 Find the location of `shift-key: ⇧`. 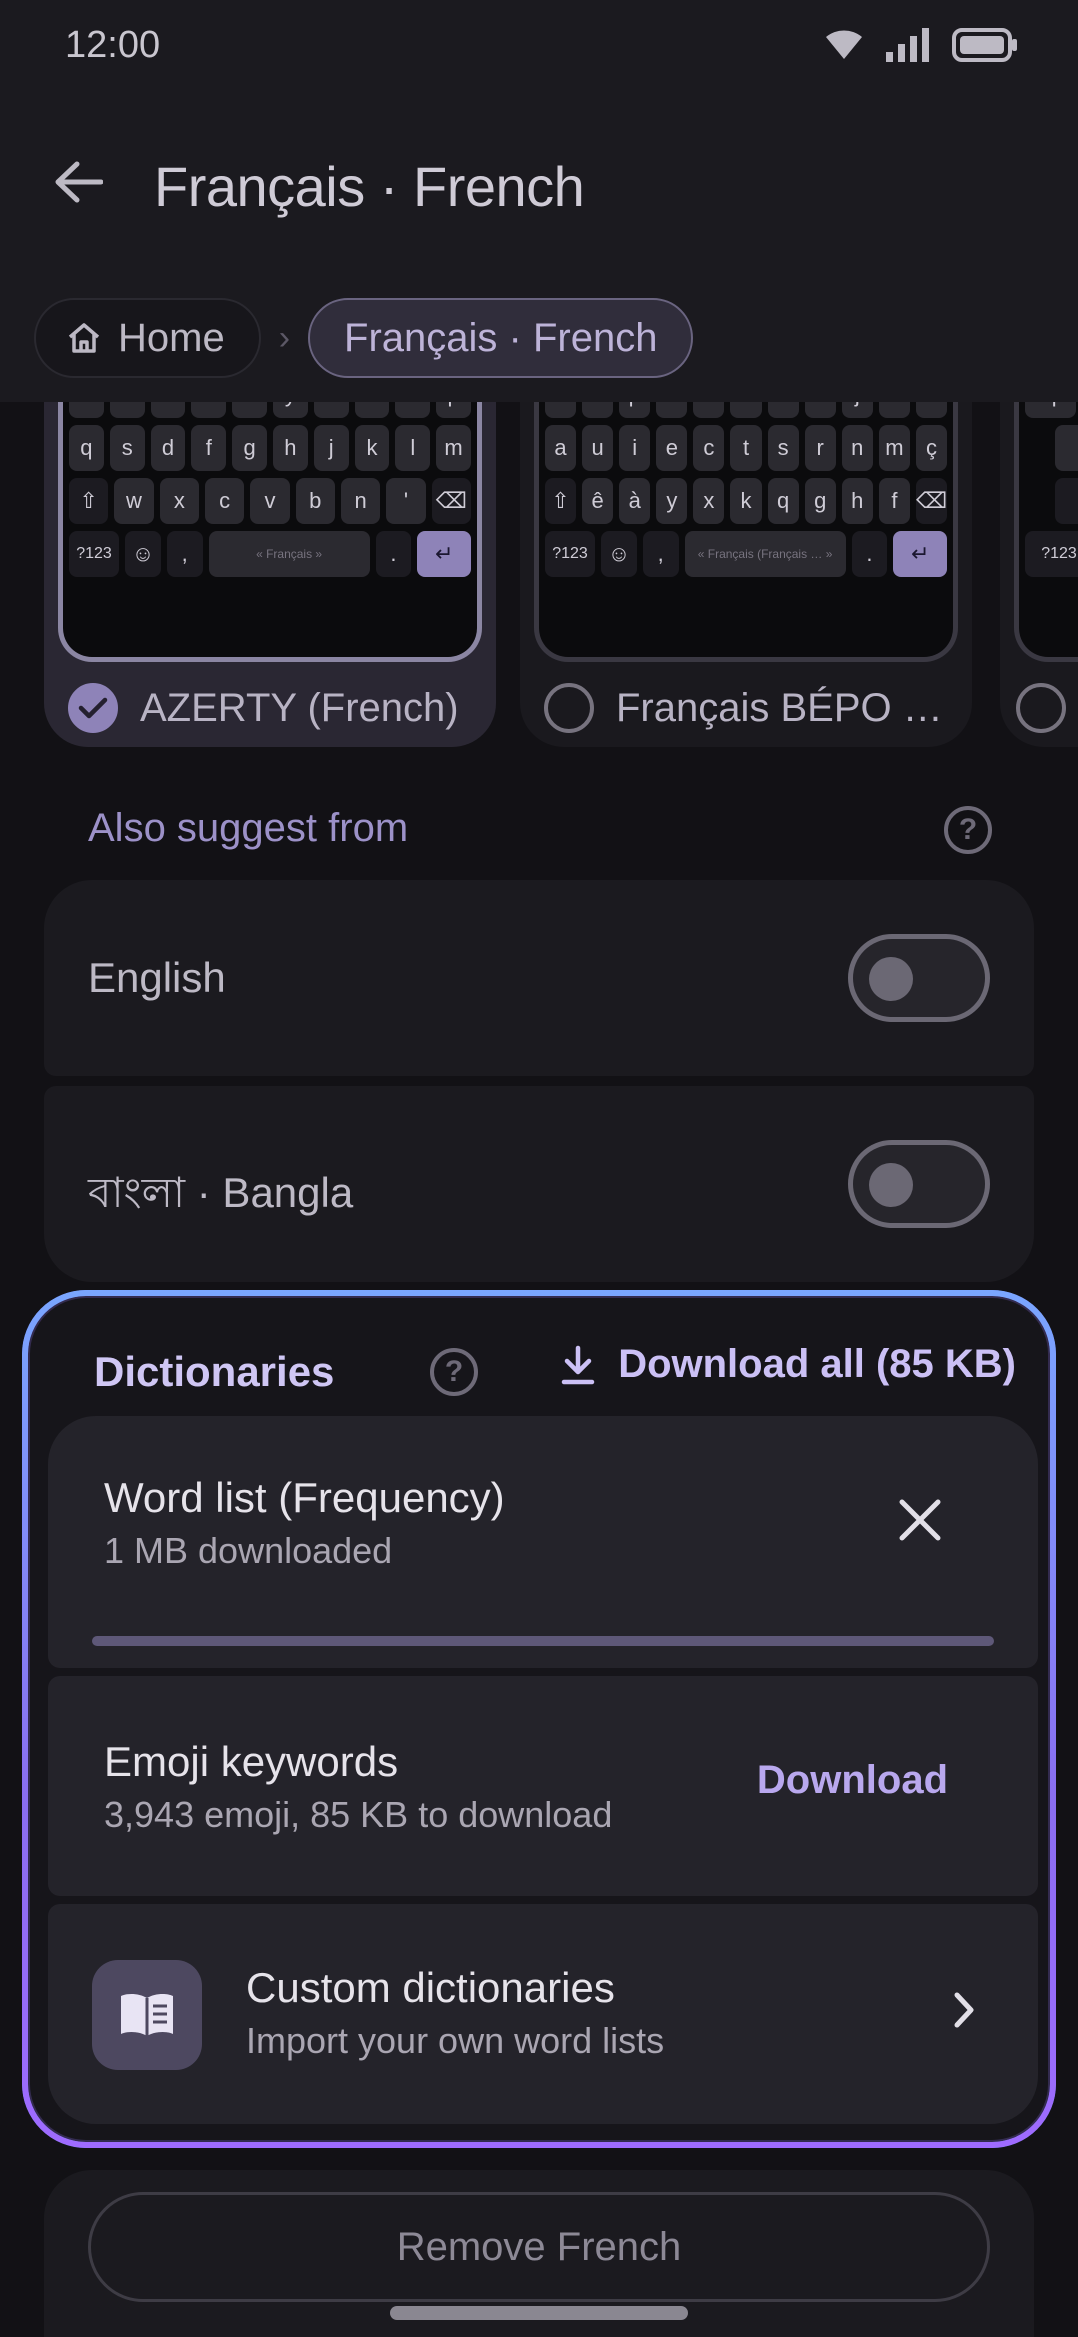

shift-key: ⇧ is located at coordinates (561, 501).